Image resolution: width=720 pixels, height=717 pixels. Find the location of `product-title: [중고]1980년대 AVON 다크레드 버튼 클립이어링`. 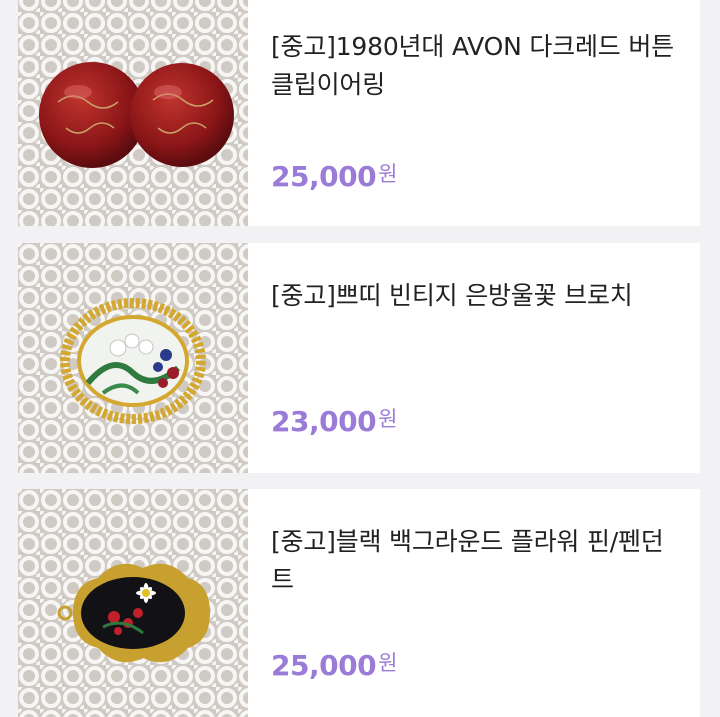

product-title: [중고]1980년대 AVON 다크레드 버튼 클립이어링 is located at coordinates (473, 66).